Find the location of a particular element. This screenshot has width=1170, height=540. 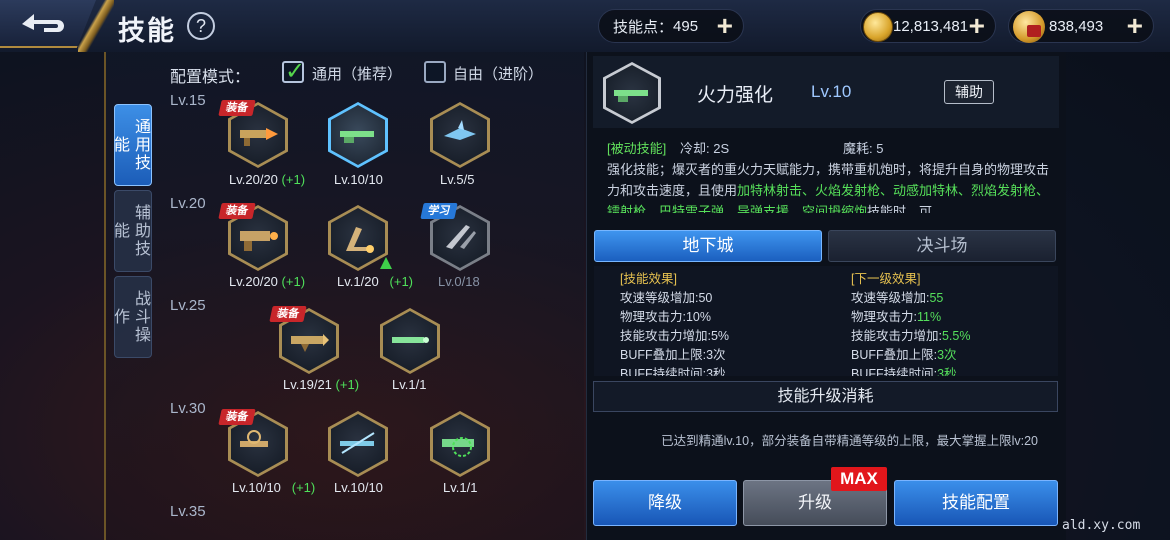

general-mode-checkbox is located at coordinates (293, 71).